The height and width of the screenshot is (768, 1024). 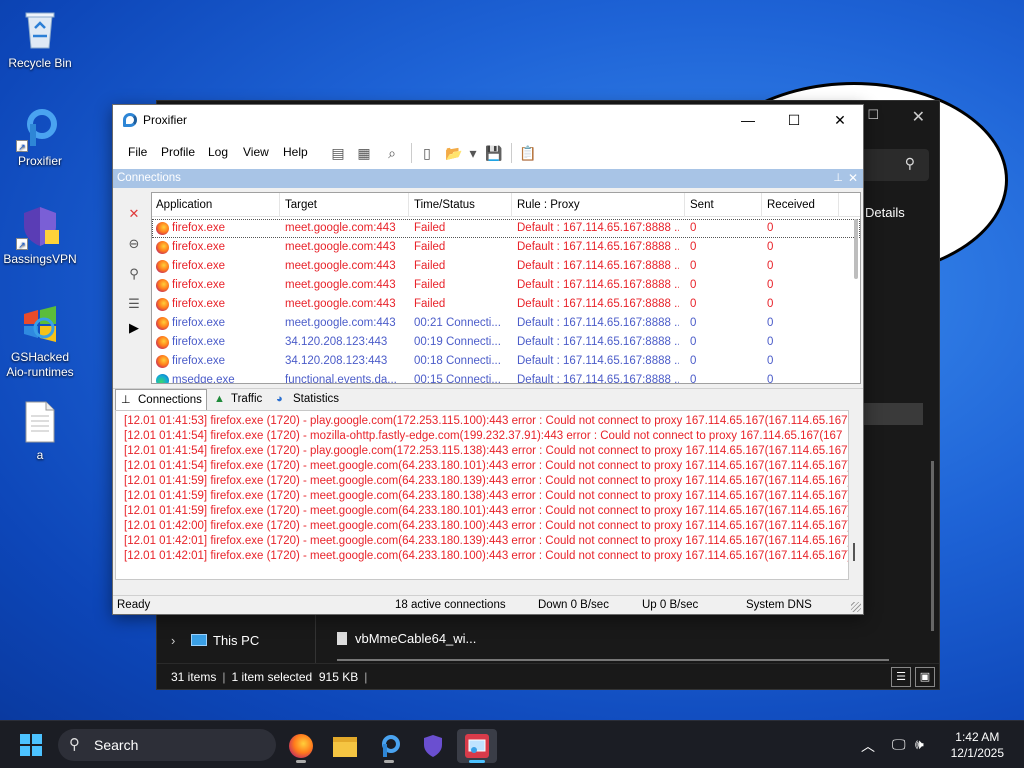 I want to click on installer-icon, so click(x=477, y=746).